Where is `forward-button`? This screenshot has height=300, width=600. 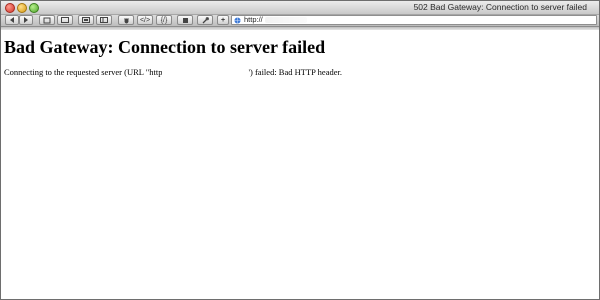
forward-button is located at coordinates (26, 20).